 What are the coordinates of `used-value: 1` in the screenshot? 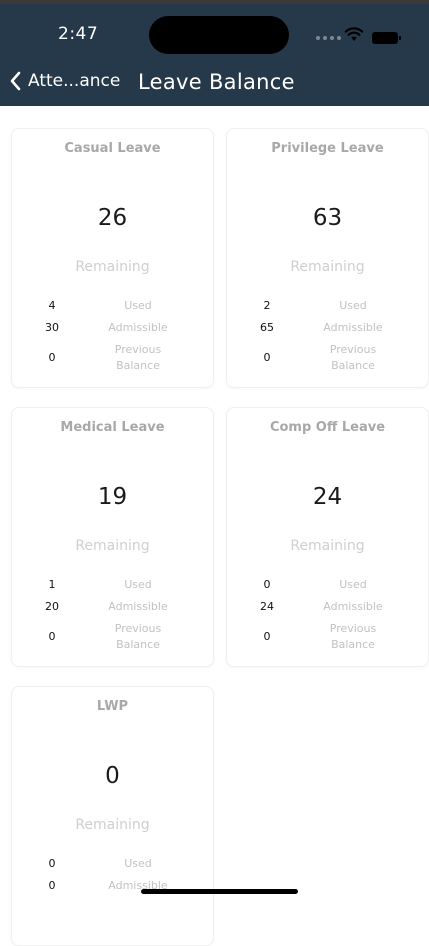 It's located at (52, 584).